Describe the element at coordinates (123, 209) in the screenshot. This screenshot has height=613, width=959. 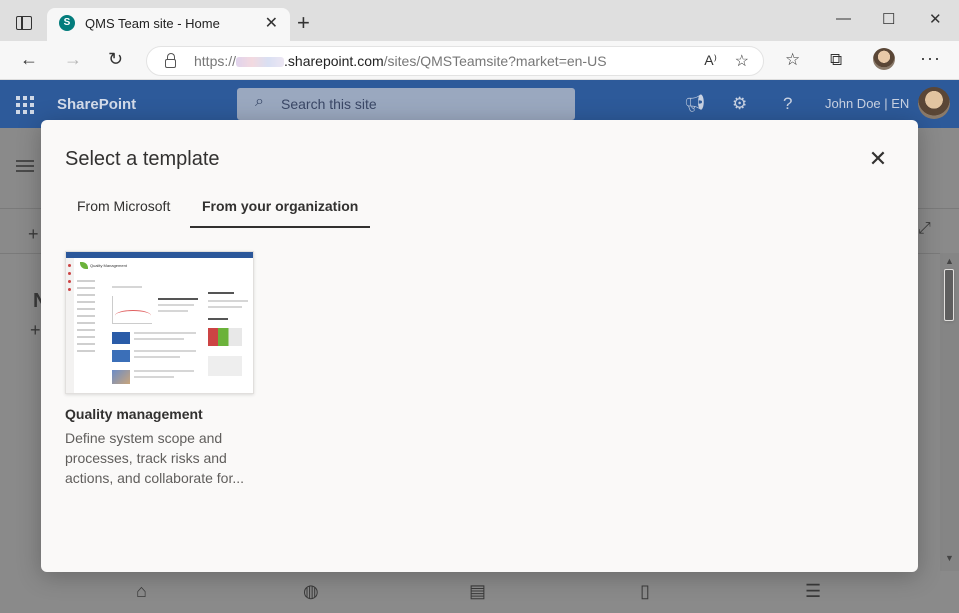
I see `tab-from-microsoft: From Microsoft` at that location.